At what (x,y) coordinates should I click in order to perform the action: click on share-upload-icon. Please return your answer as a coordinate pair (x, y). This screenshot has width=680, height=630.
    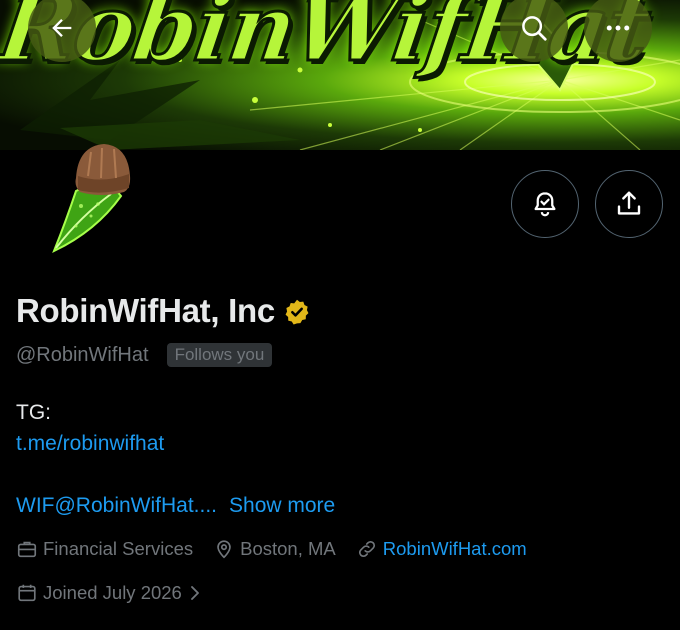
    Looking at the image, I should click on (629, 203).